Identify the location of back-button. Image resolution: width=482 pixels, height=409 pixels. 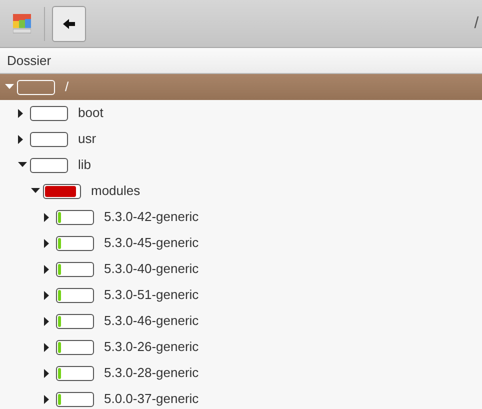
(69, 24).